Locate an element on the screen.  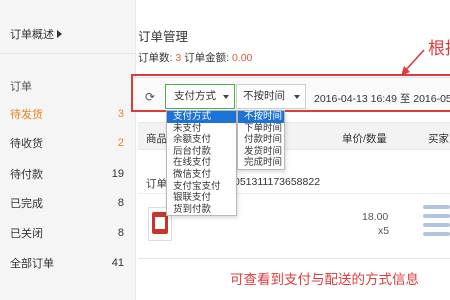
count-label: 订单数: is located at coordinates (157, 58).